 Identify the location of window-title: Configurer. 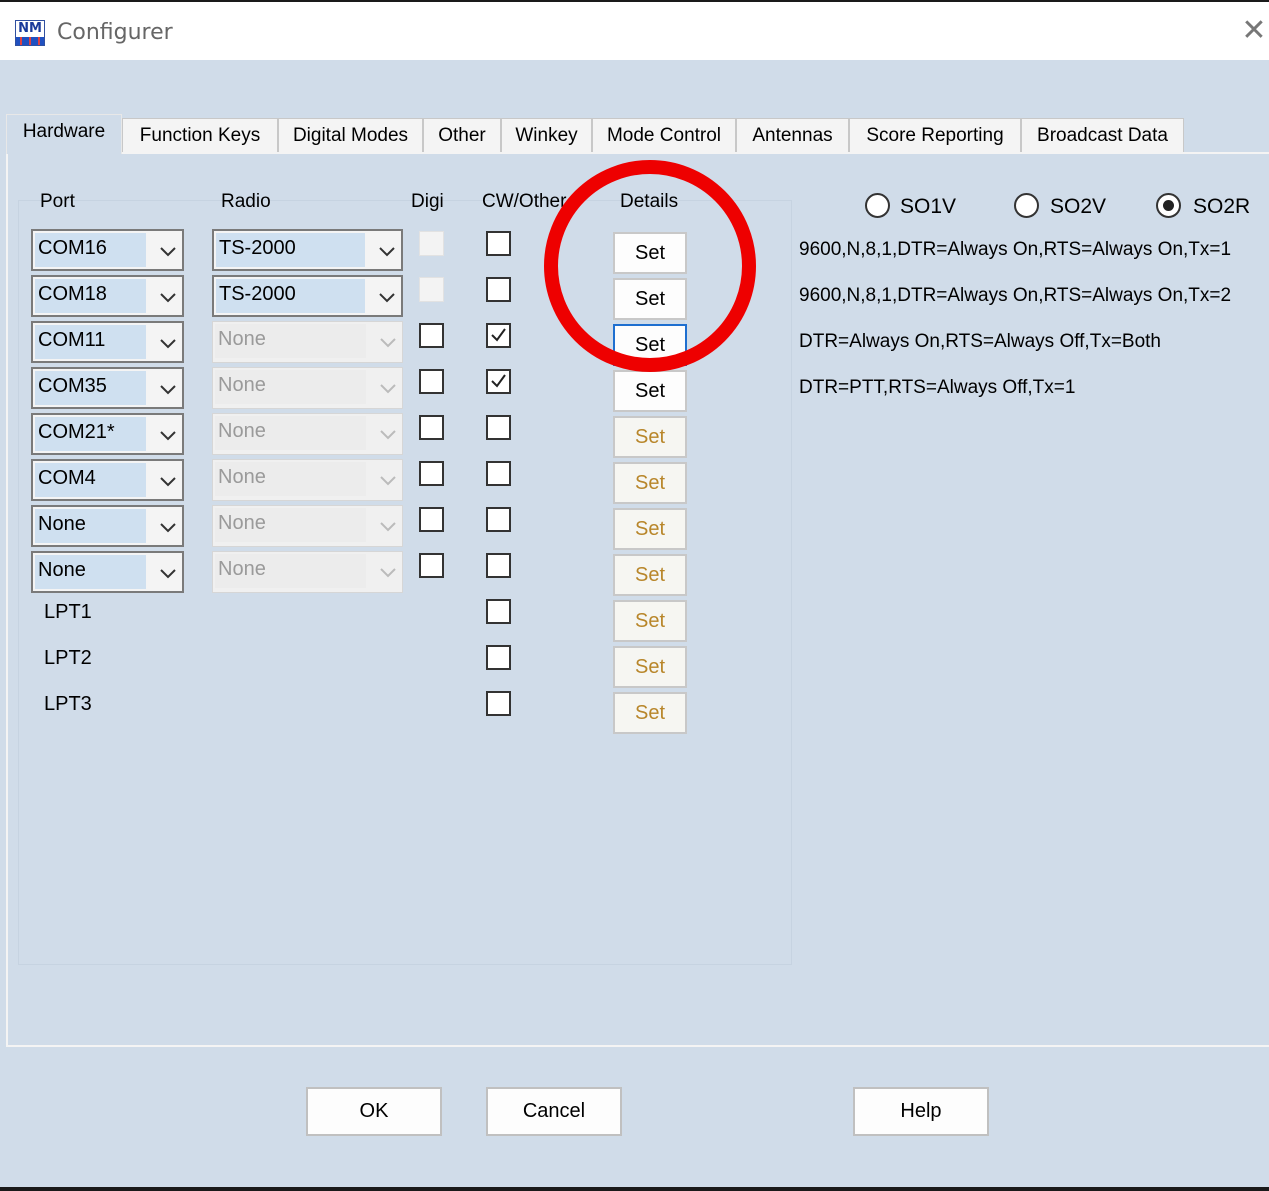
(115, 32).